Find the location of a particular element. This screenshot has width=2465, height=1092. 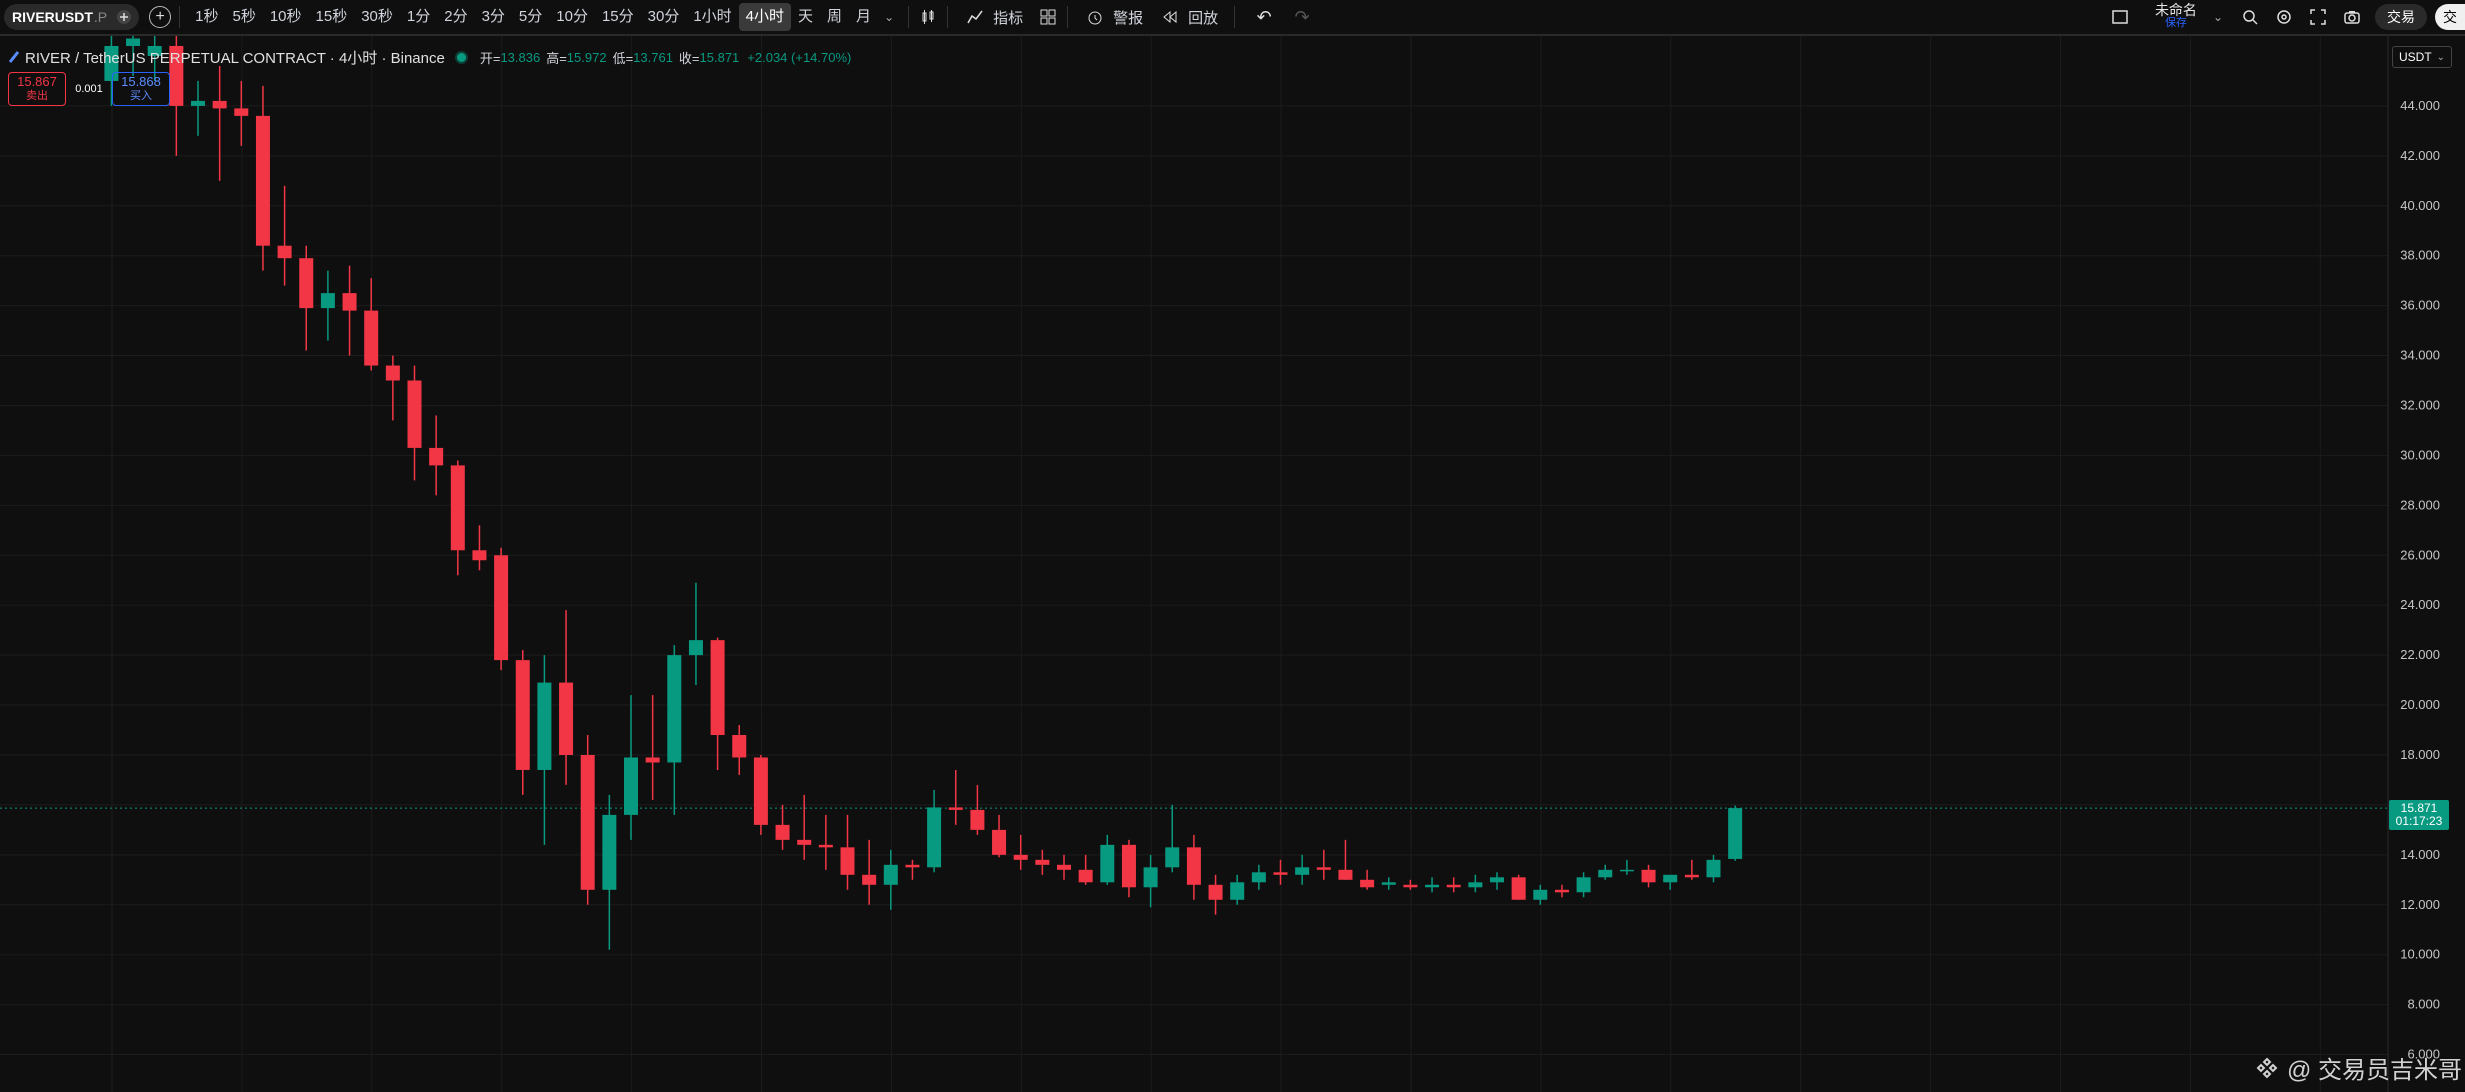

settings-gear-icon is located at coordinates (2284, 17).